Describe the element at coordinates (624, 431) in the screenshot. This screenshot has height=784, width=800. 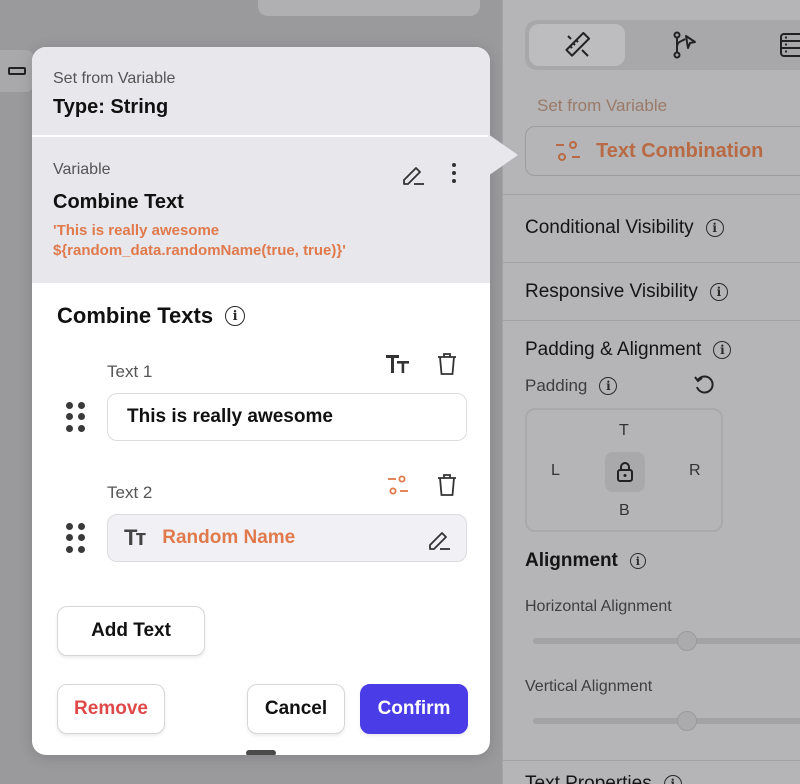
I see `padding-top: T` at that location.